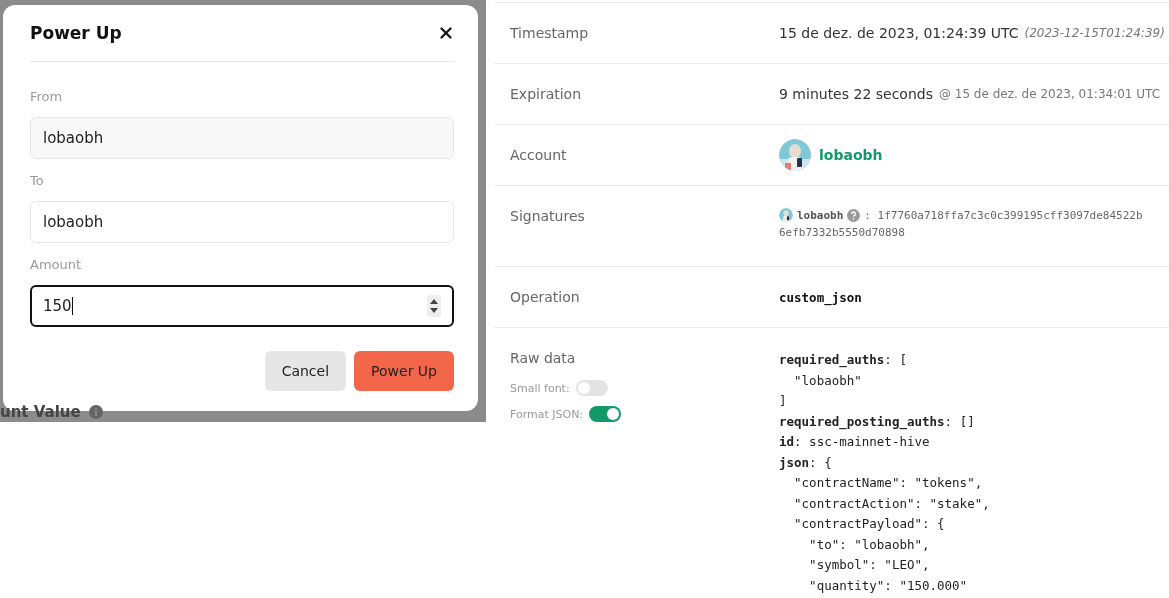 This screenshot has height=598, width=1169. What do you see at coordinates (305, 371) in the screenshot?
I see `cancel-button: Cancel` at bounding box center [305, 371].